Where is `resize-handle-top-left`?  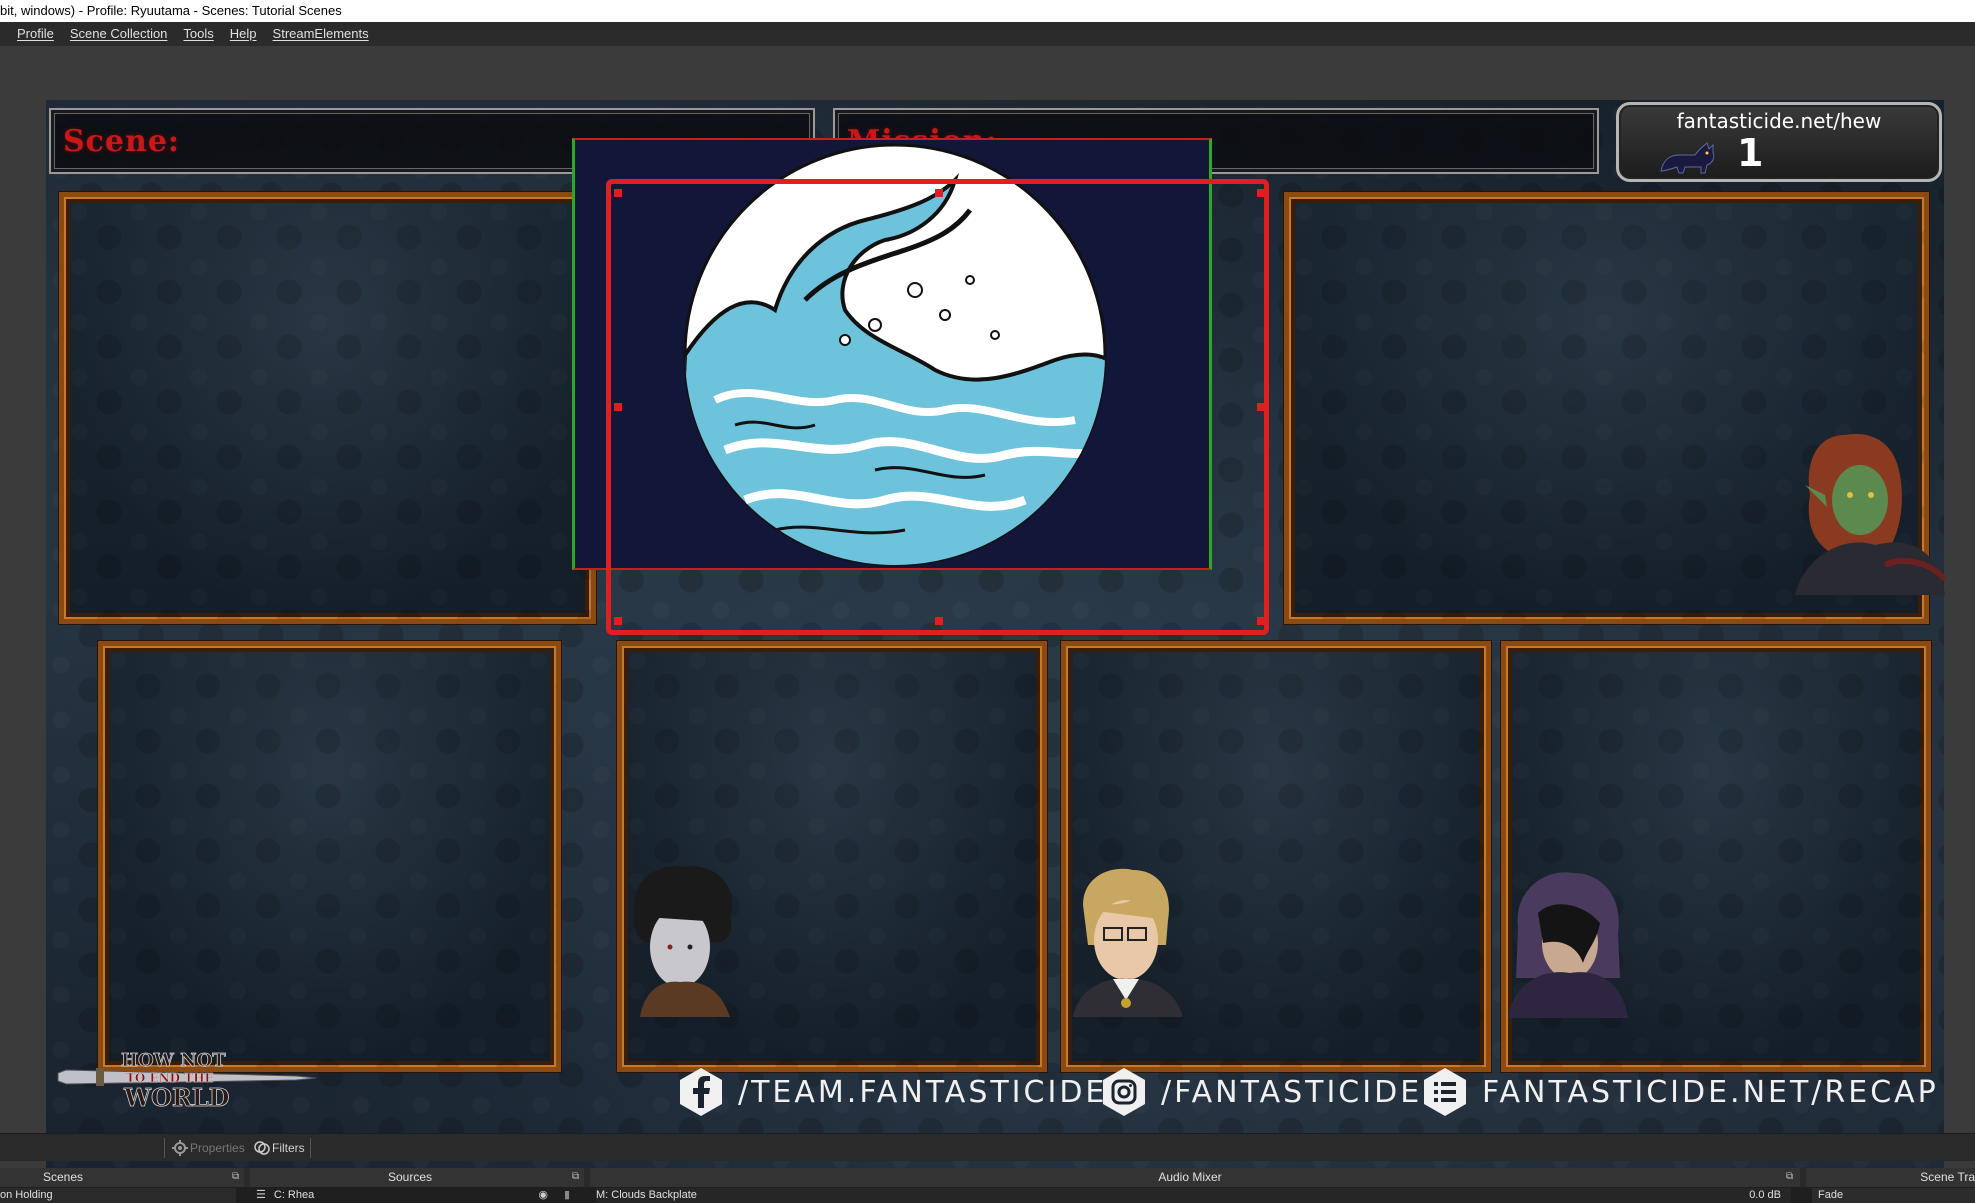 resize-handle-top-left is located at coordinates (618, 193).